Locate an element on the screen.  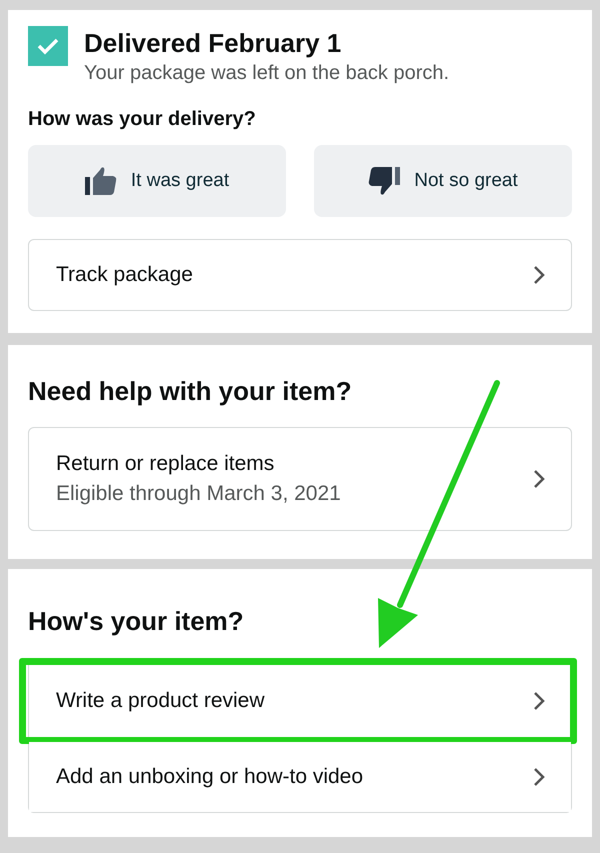
section-heading: How's your item? is located at coordinates (136, 621).